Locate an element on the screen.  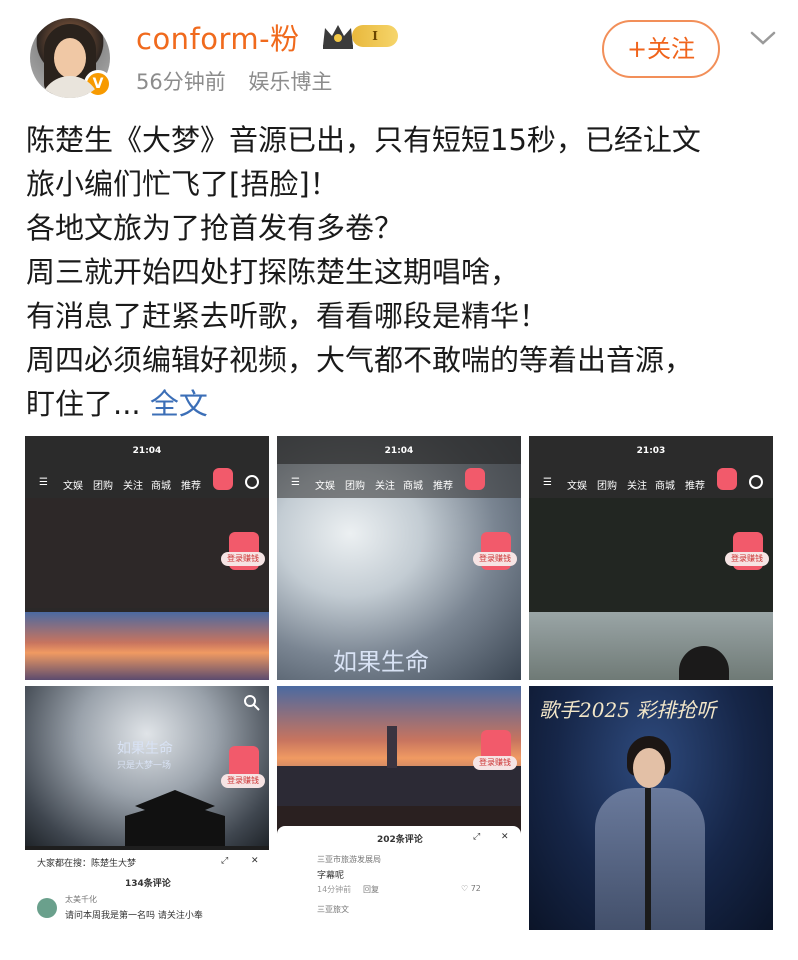
post-line: 周四必须编辑好视频，大气都不敢喘的等着出音源， is located at coordinates (360, 360).